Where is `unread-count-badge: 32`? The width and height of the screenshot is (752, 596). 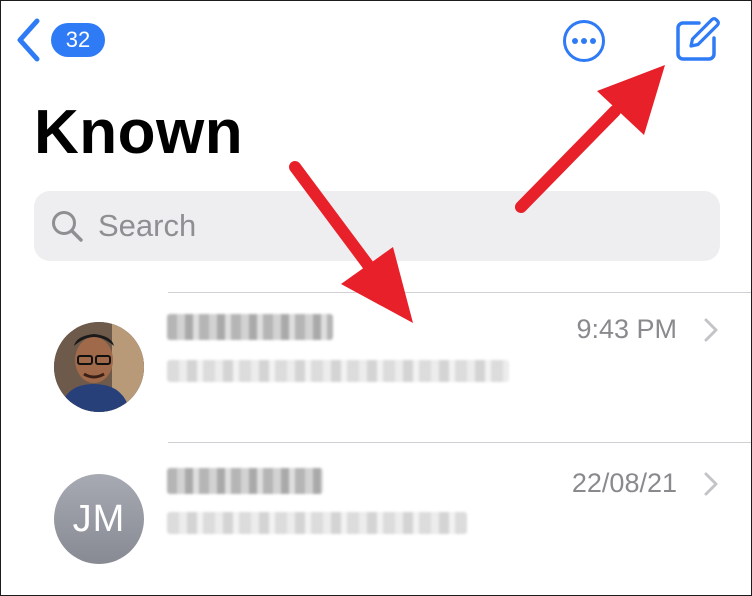
unread-count-badge: 32 is located at coordinates (78, 40).